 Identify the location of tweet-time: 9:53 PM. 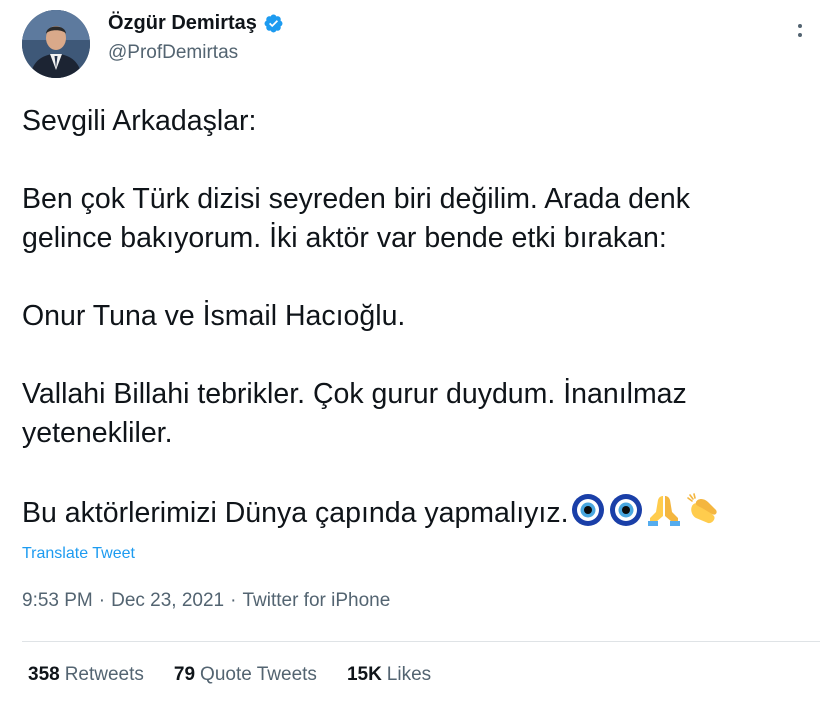
(57, 601).